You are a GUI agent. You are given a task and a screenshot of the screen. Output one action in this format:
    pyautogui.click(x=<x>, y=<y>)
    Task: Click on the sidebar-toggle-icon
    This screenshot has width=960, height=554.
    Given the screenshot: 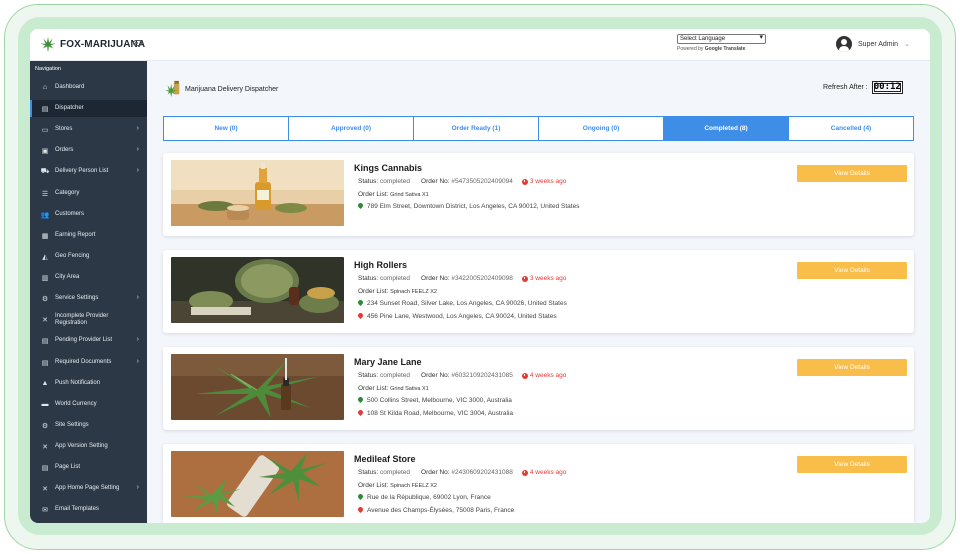 What is the action you would take?
    pyautogui.click(x=137, y=43)
    